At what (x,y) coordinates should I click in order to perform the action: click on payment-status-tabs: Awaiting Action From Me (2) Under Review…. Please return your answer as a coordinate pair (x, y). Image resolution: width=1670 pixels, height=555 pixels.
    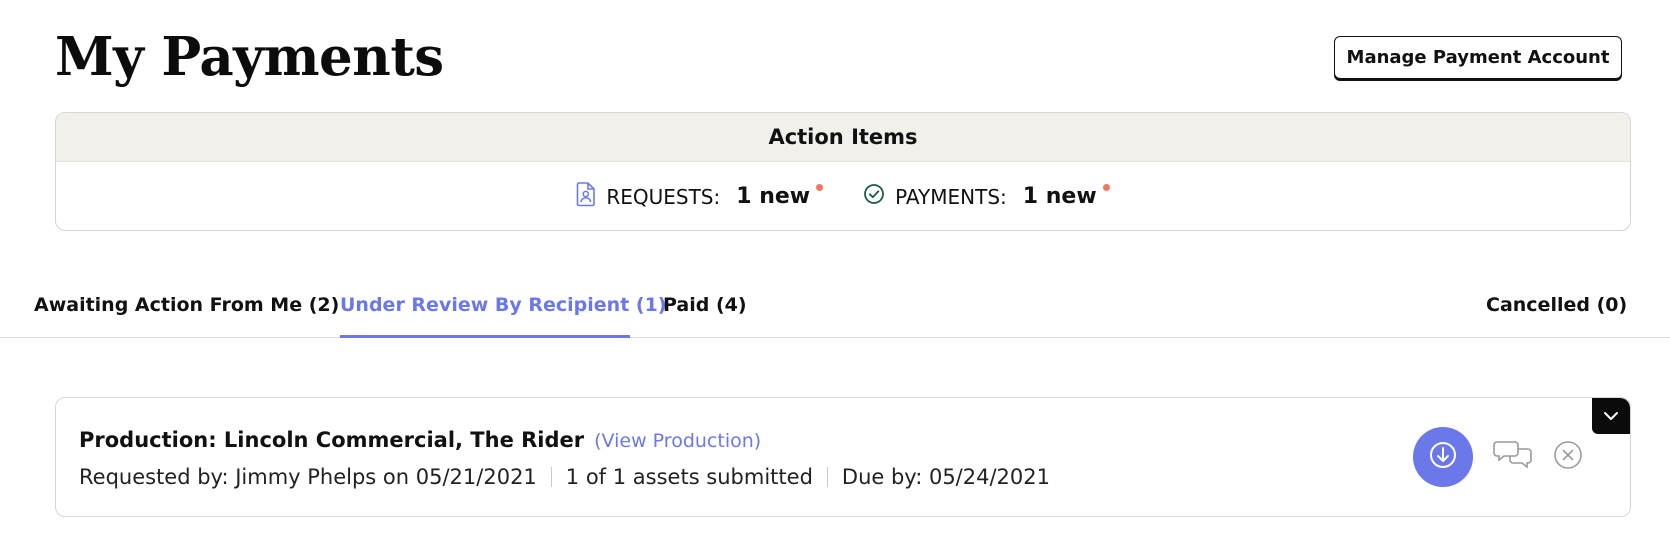
    Looking at the image, I should click on (835, 314).